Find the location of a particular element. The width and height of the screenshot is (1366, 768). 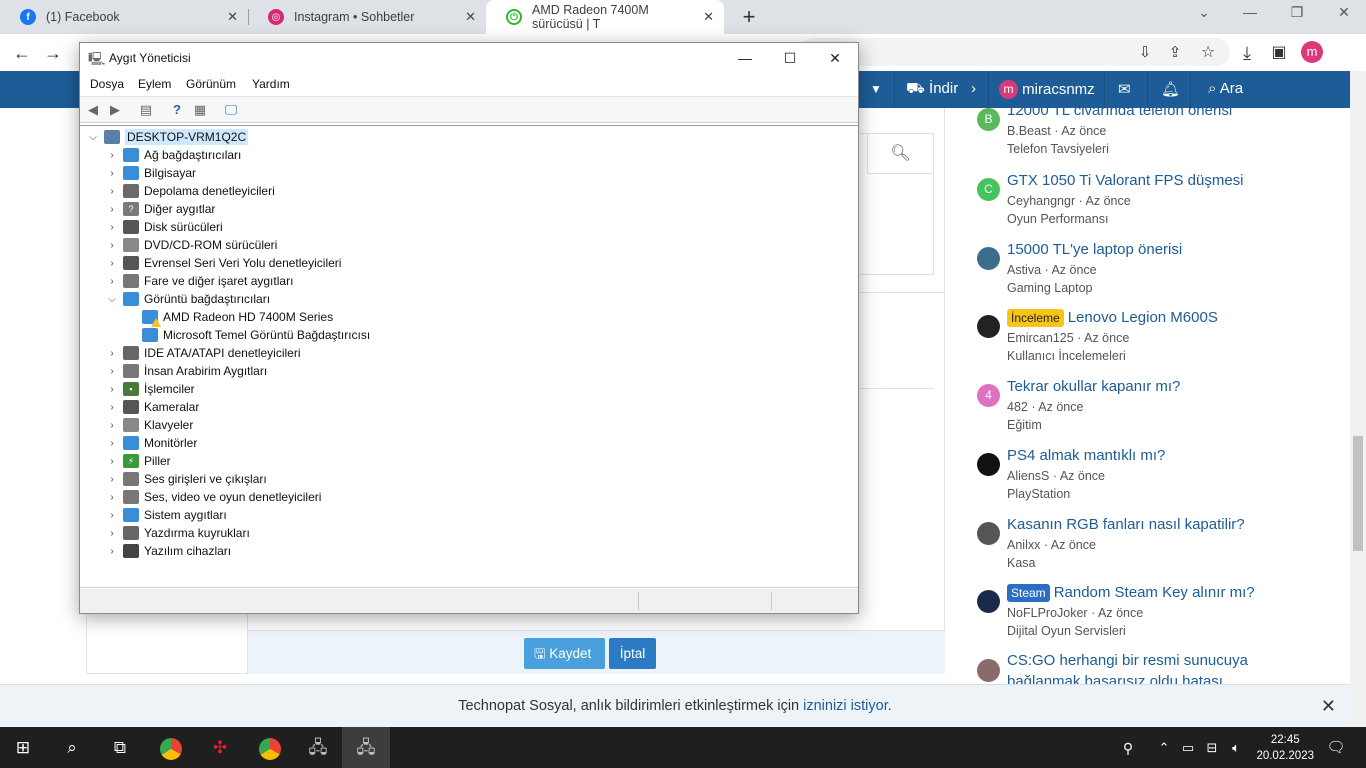

back-arrow-icon: ◀ is located at coordinates (93, 110).